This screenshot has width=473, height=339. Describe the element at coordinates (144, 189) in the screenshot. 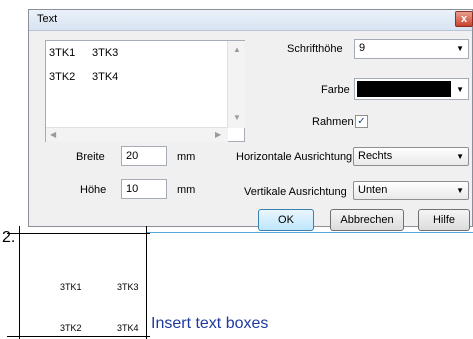

I see `hoehe-input: 10` at that location.